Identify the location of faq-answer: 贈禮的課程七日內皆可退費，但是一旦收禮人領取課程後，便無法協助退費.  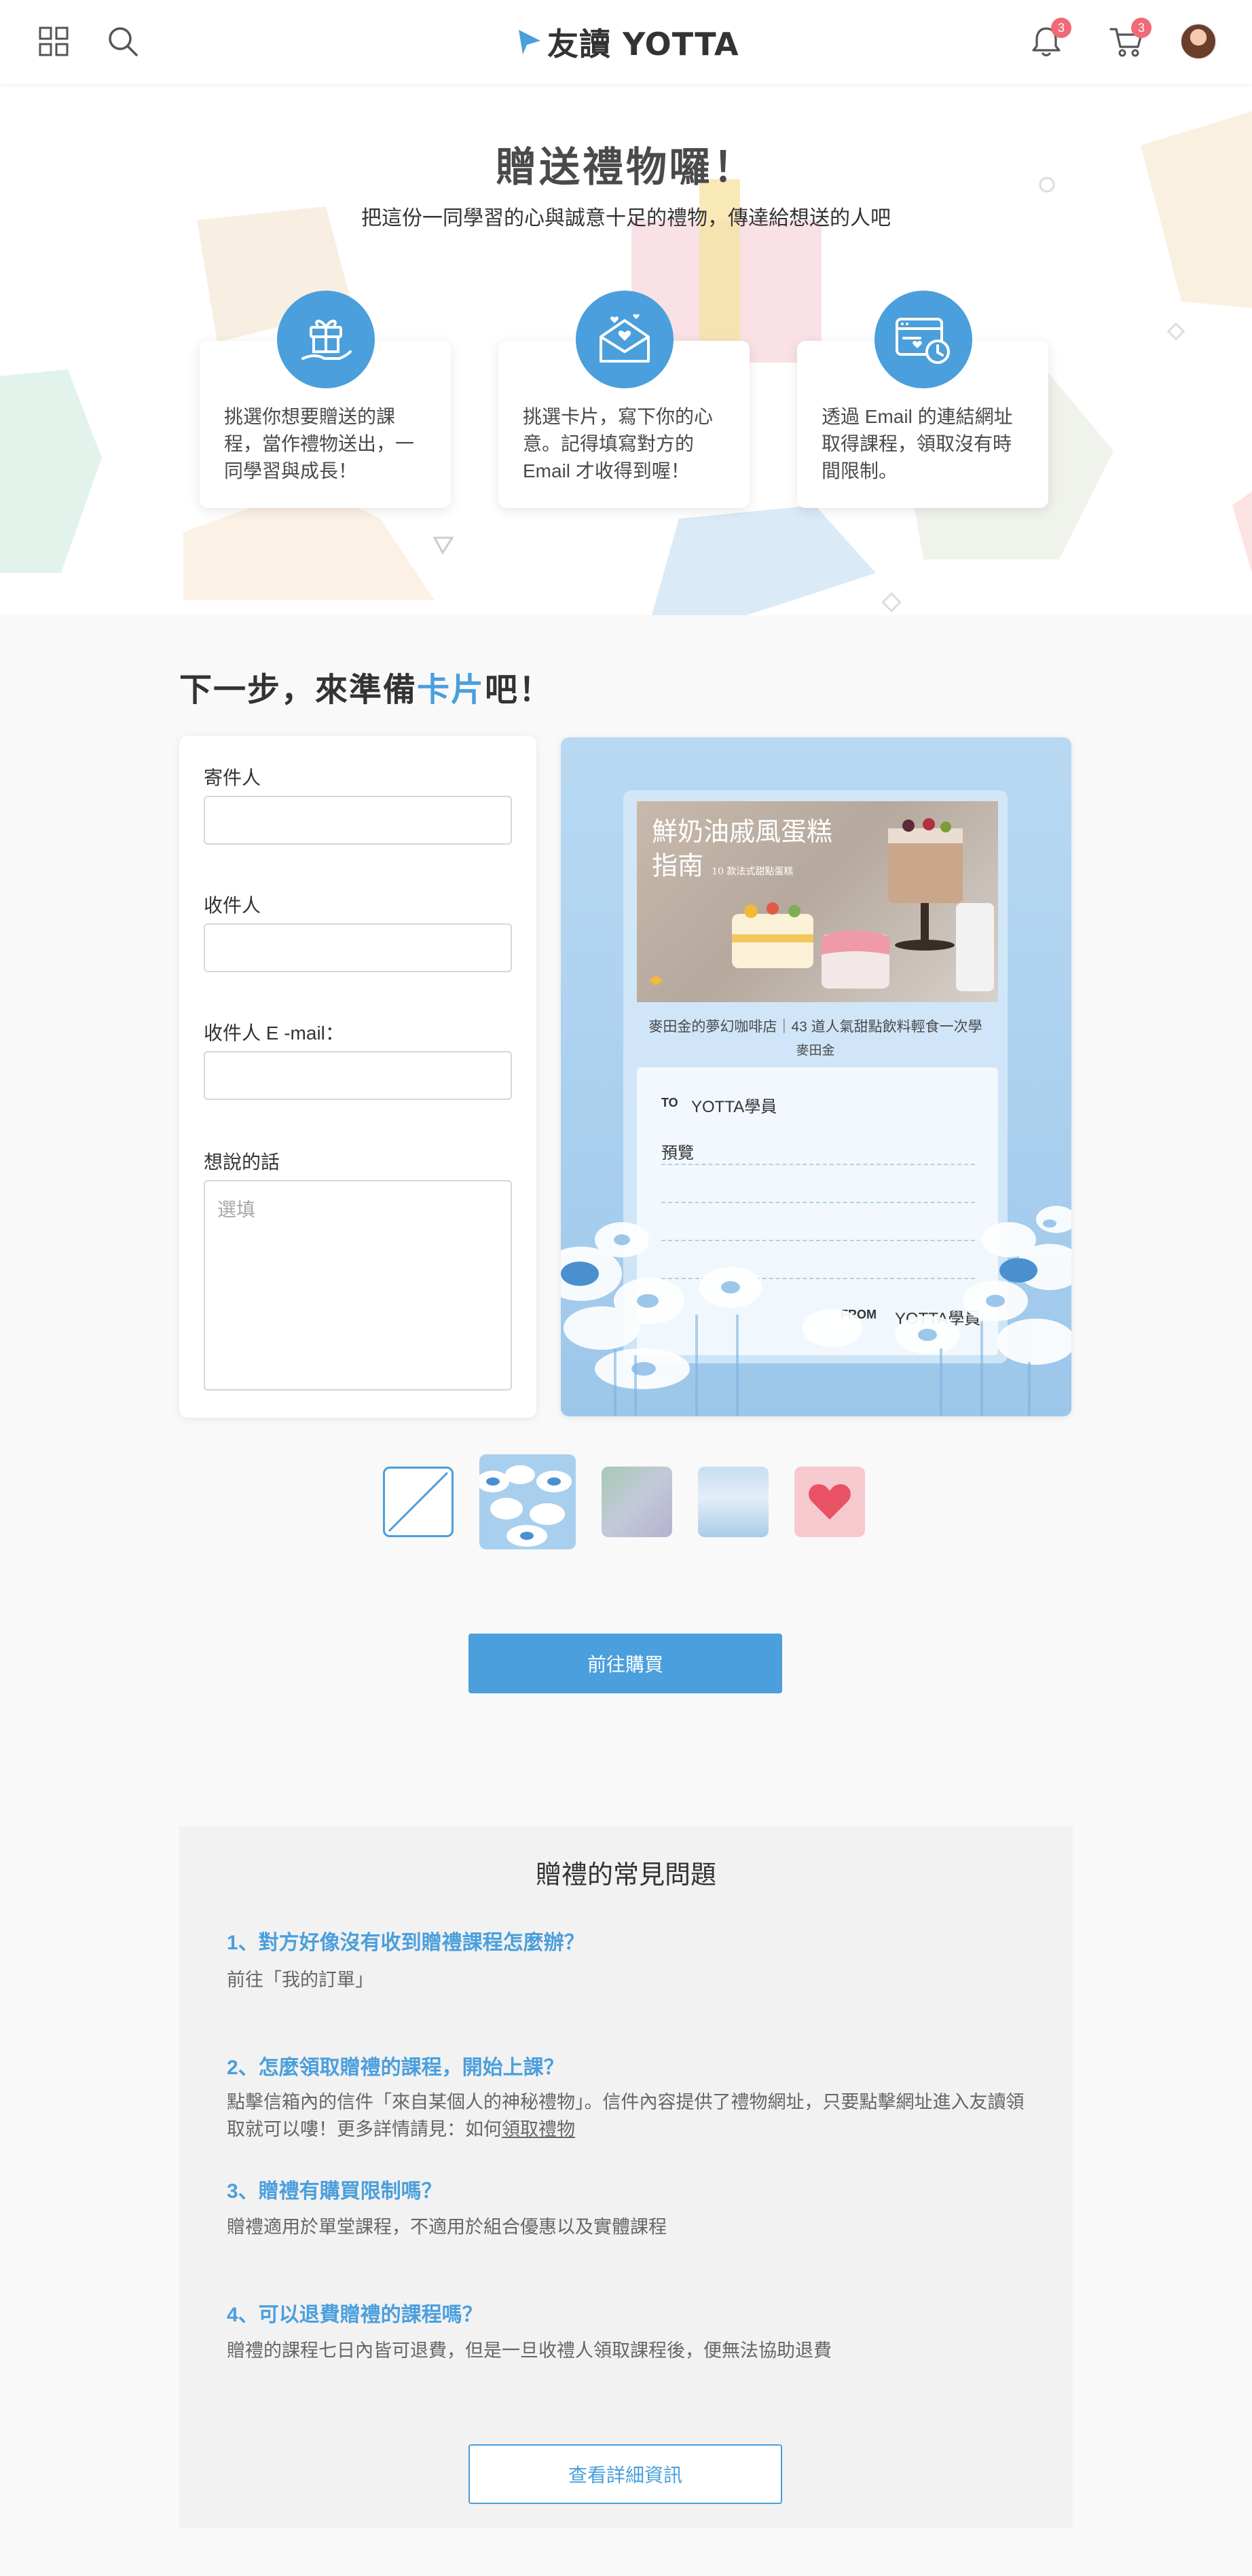
(529, 2350).